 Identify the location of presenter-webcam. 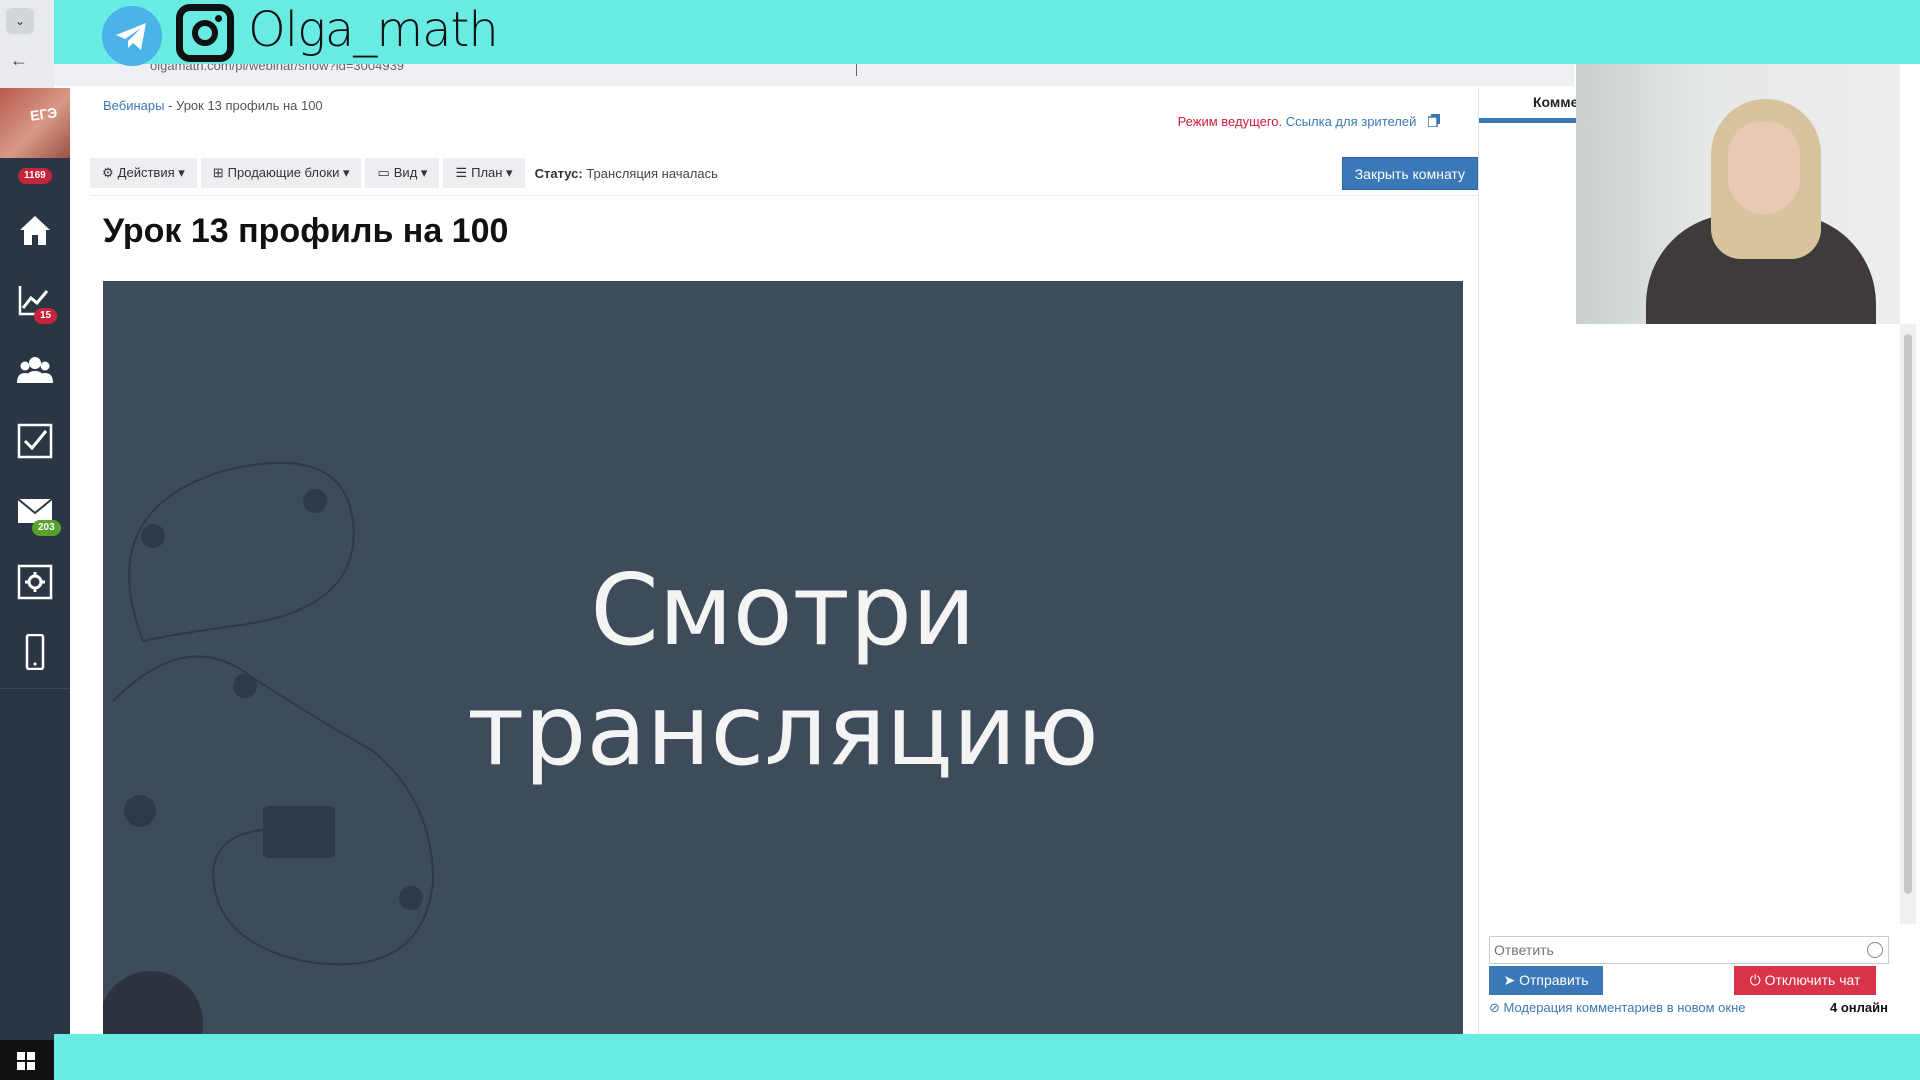
(1738, 194).